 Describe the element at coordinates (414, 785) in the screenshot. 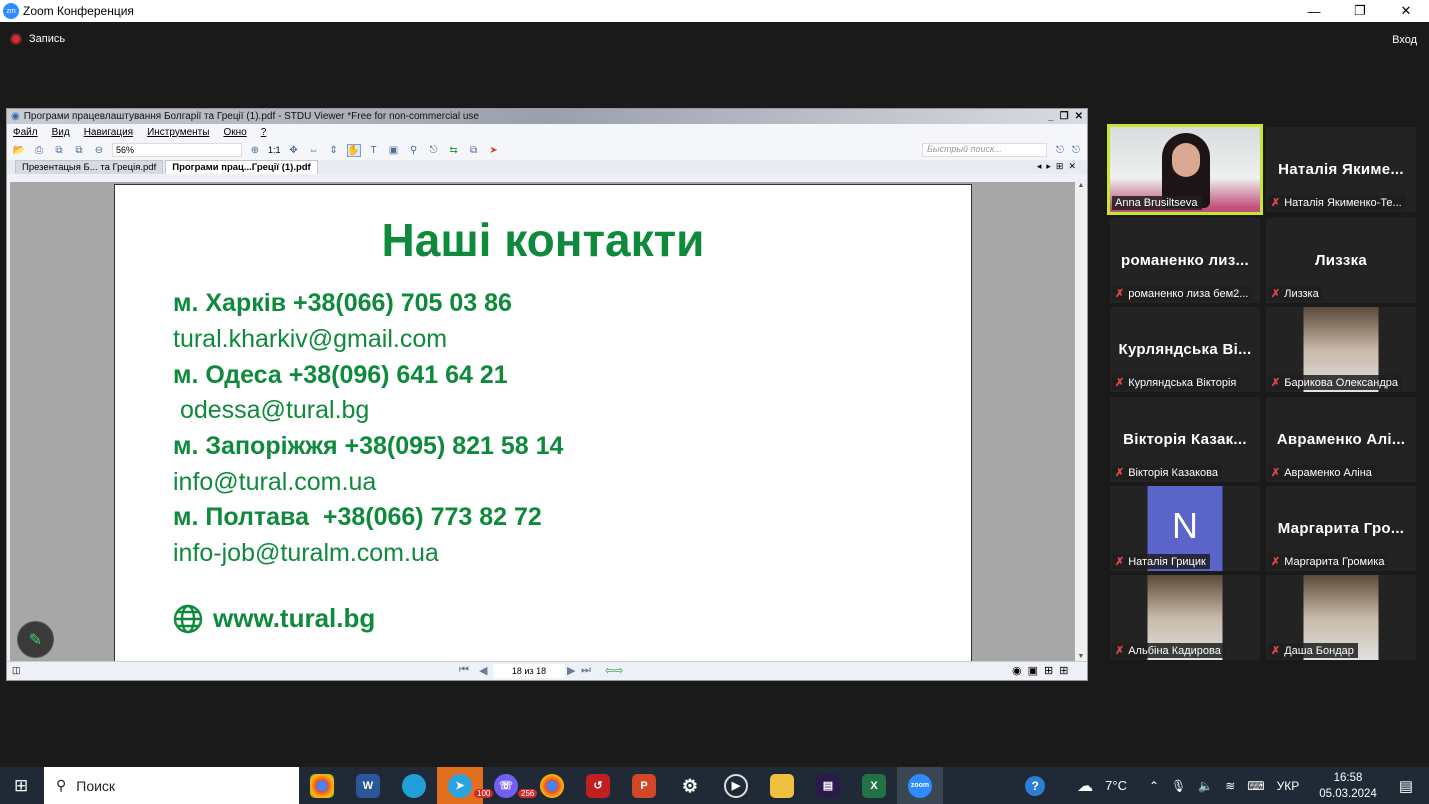

I see `edge-app` at that location.